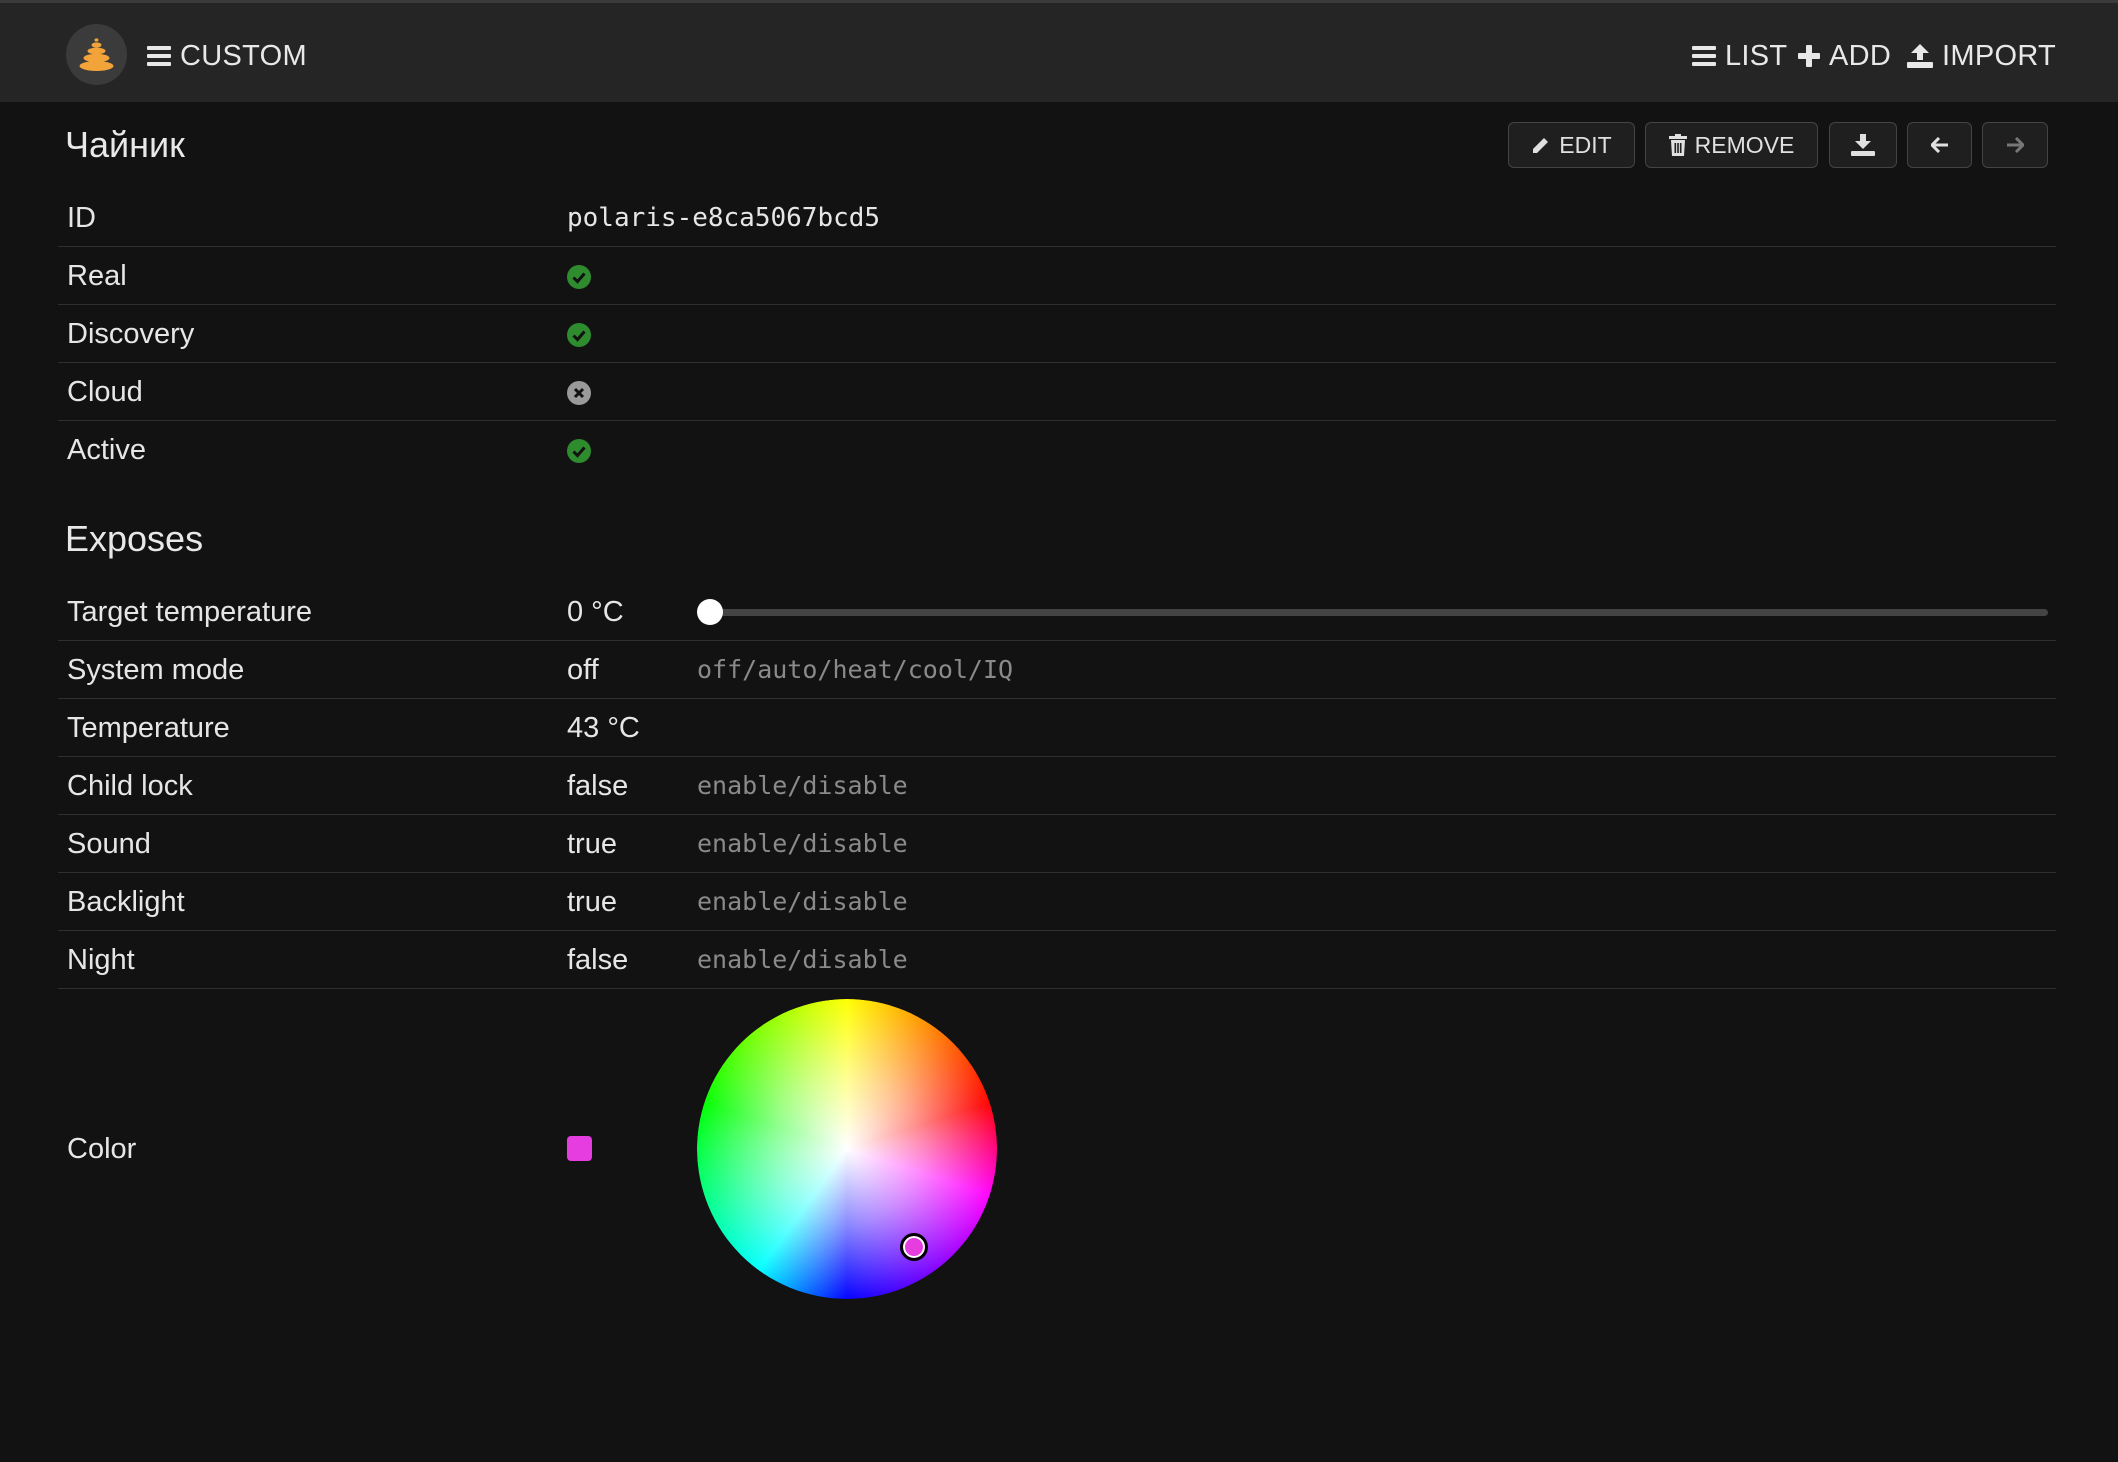 This screenshot has width=2118, height=1462. I want to click on info-row-real: Real, so click(1057, 276).